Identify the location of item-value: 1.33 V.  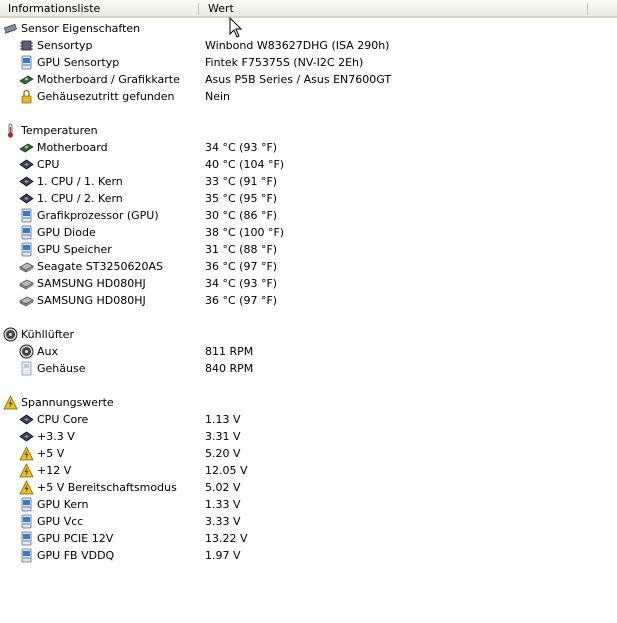
(223, 504).